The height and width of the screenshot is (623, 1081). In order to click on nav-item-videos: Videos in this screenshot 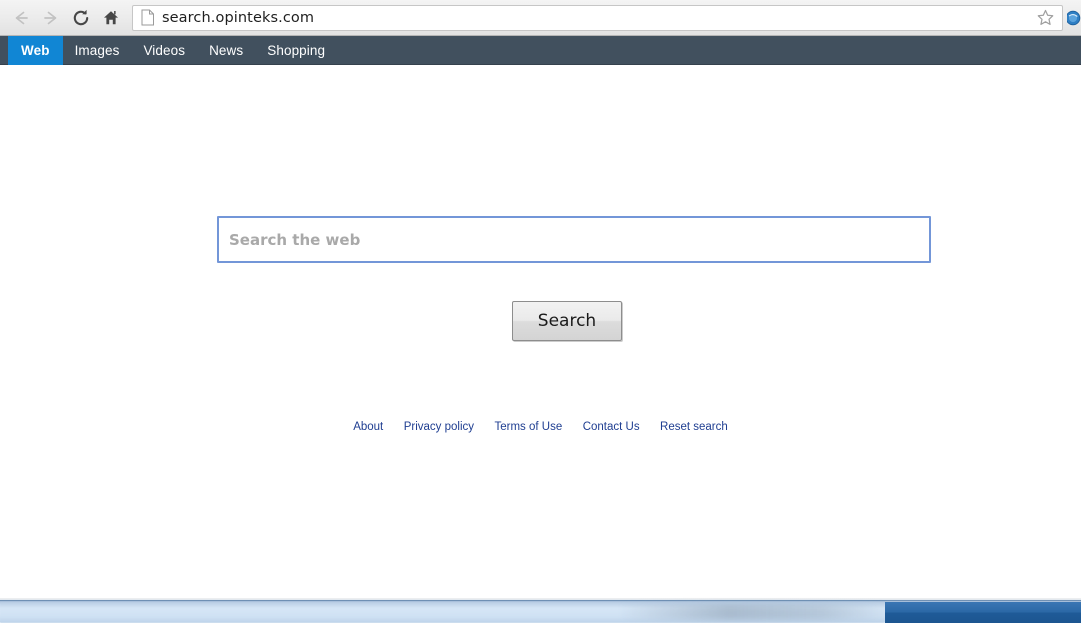, I will do `click(164, 50)`.